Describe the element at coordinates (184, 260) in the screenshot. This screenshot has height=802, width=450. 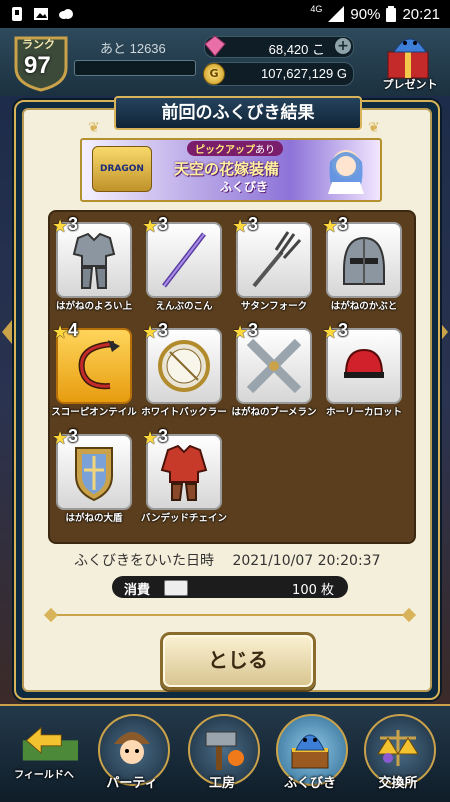
I see `staff-icon` at that location.